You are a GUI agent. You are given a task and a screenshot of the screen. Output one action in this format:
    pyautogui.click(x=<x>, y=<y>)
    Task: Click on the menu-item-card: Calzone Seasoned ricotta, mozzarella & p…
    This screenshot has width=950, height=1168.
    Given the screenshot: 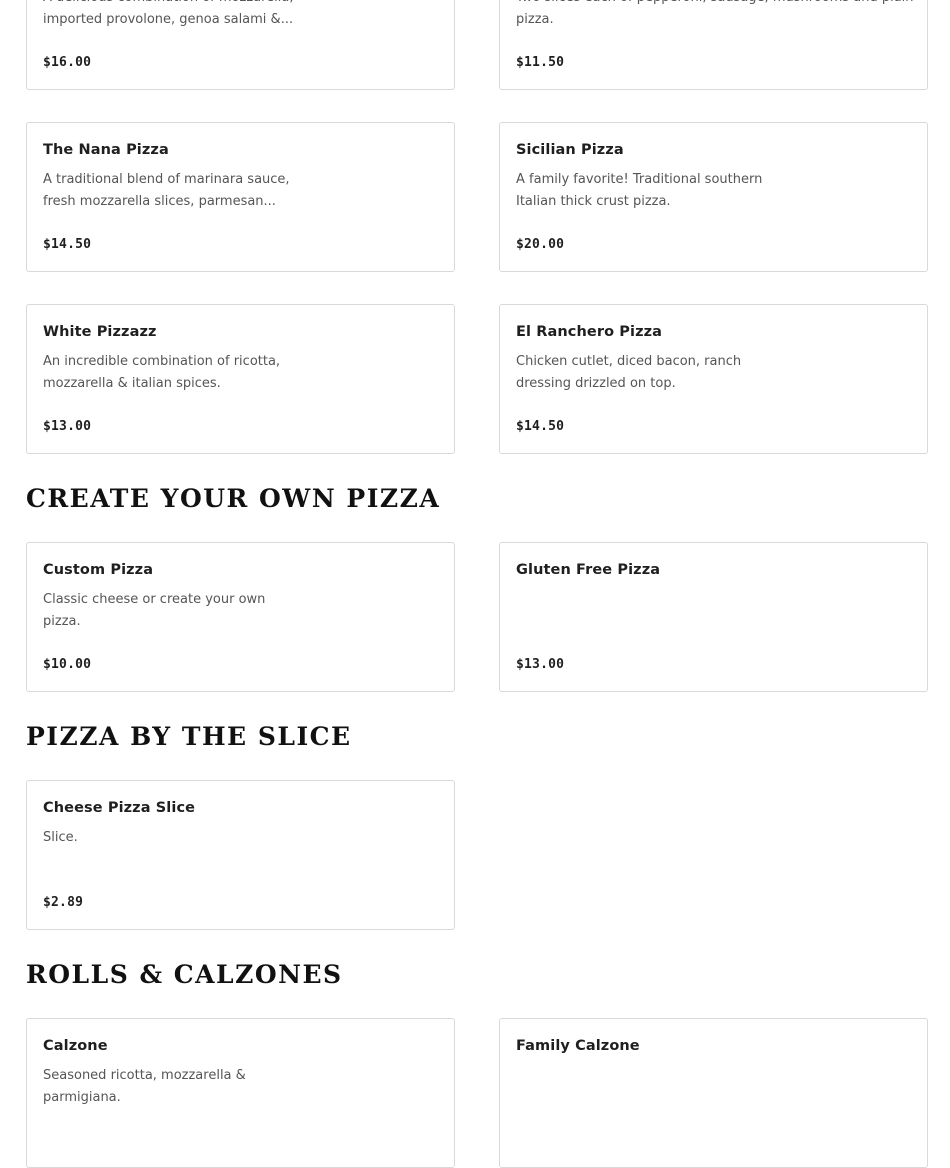 What is the action you would take?
    pyautogui.click(x=240, y=1093)
    